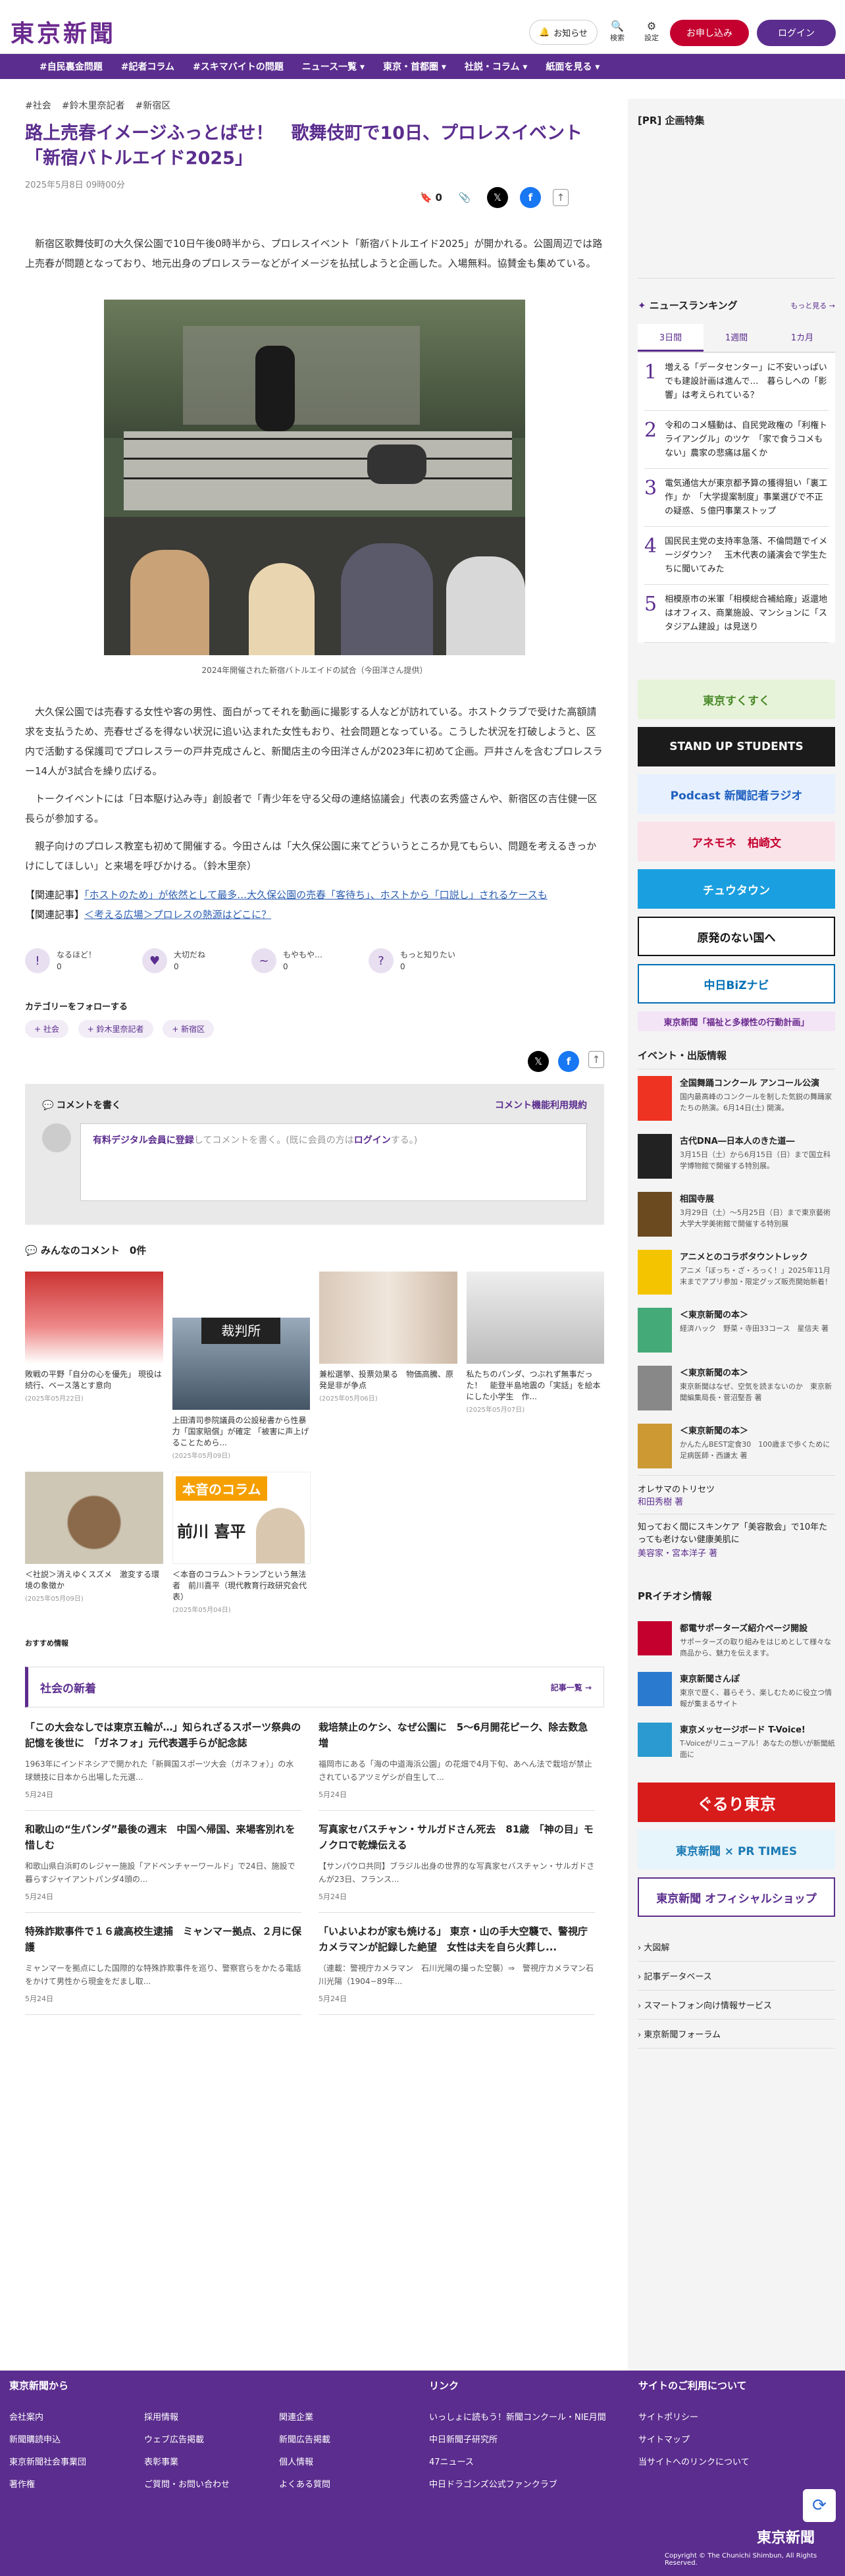 The width and height of the screenshot is (845, 2576). Describe the element at coordinates (189, 1029) in the screenshot. I see `follow-chip: + 新宿区` at that location.